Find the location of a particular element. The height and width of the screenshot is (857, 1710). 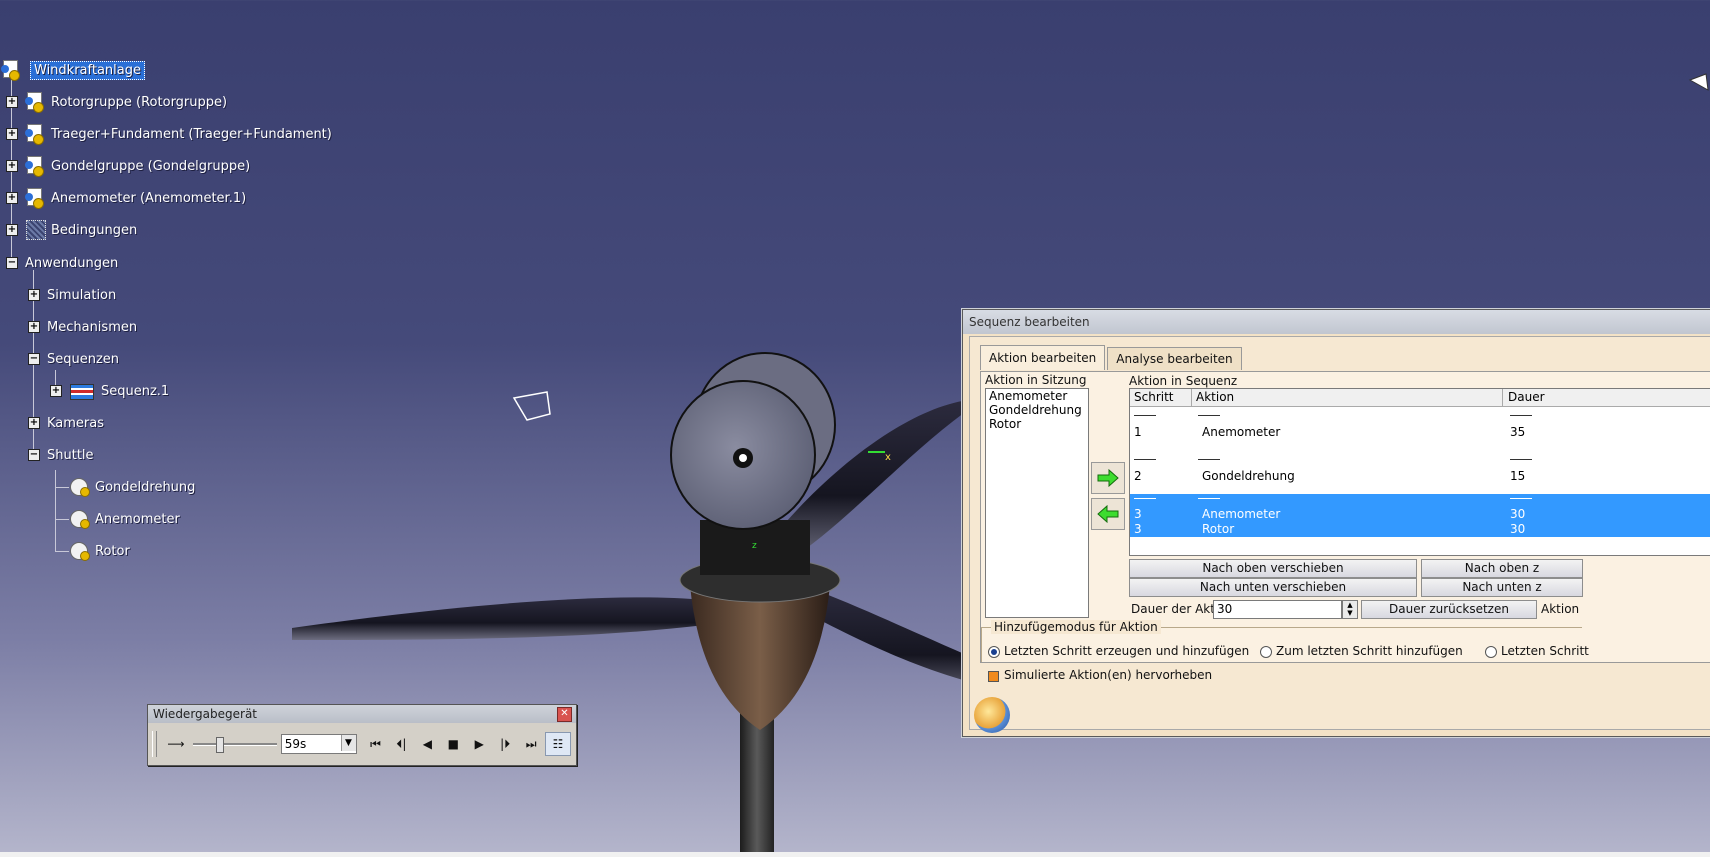

dialog-tabs: Aktion bearbeiten Analyse bearbeiten is located at coordinates (1112, 357).